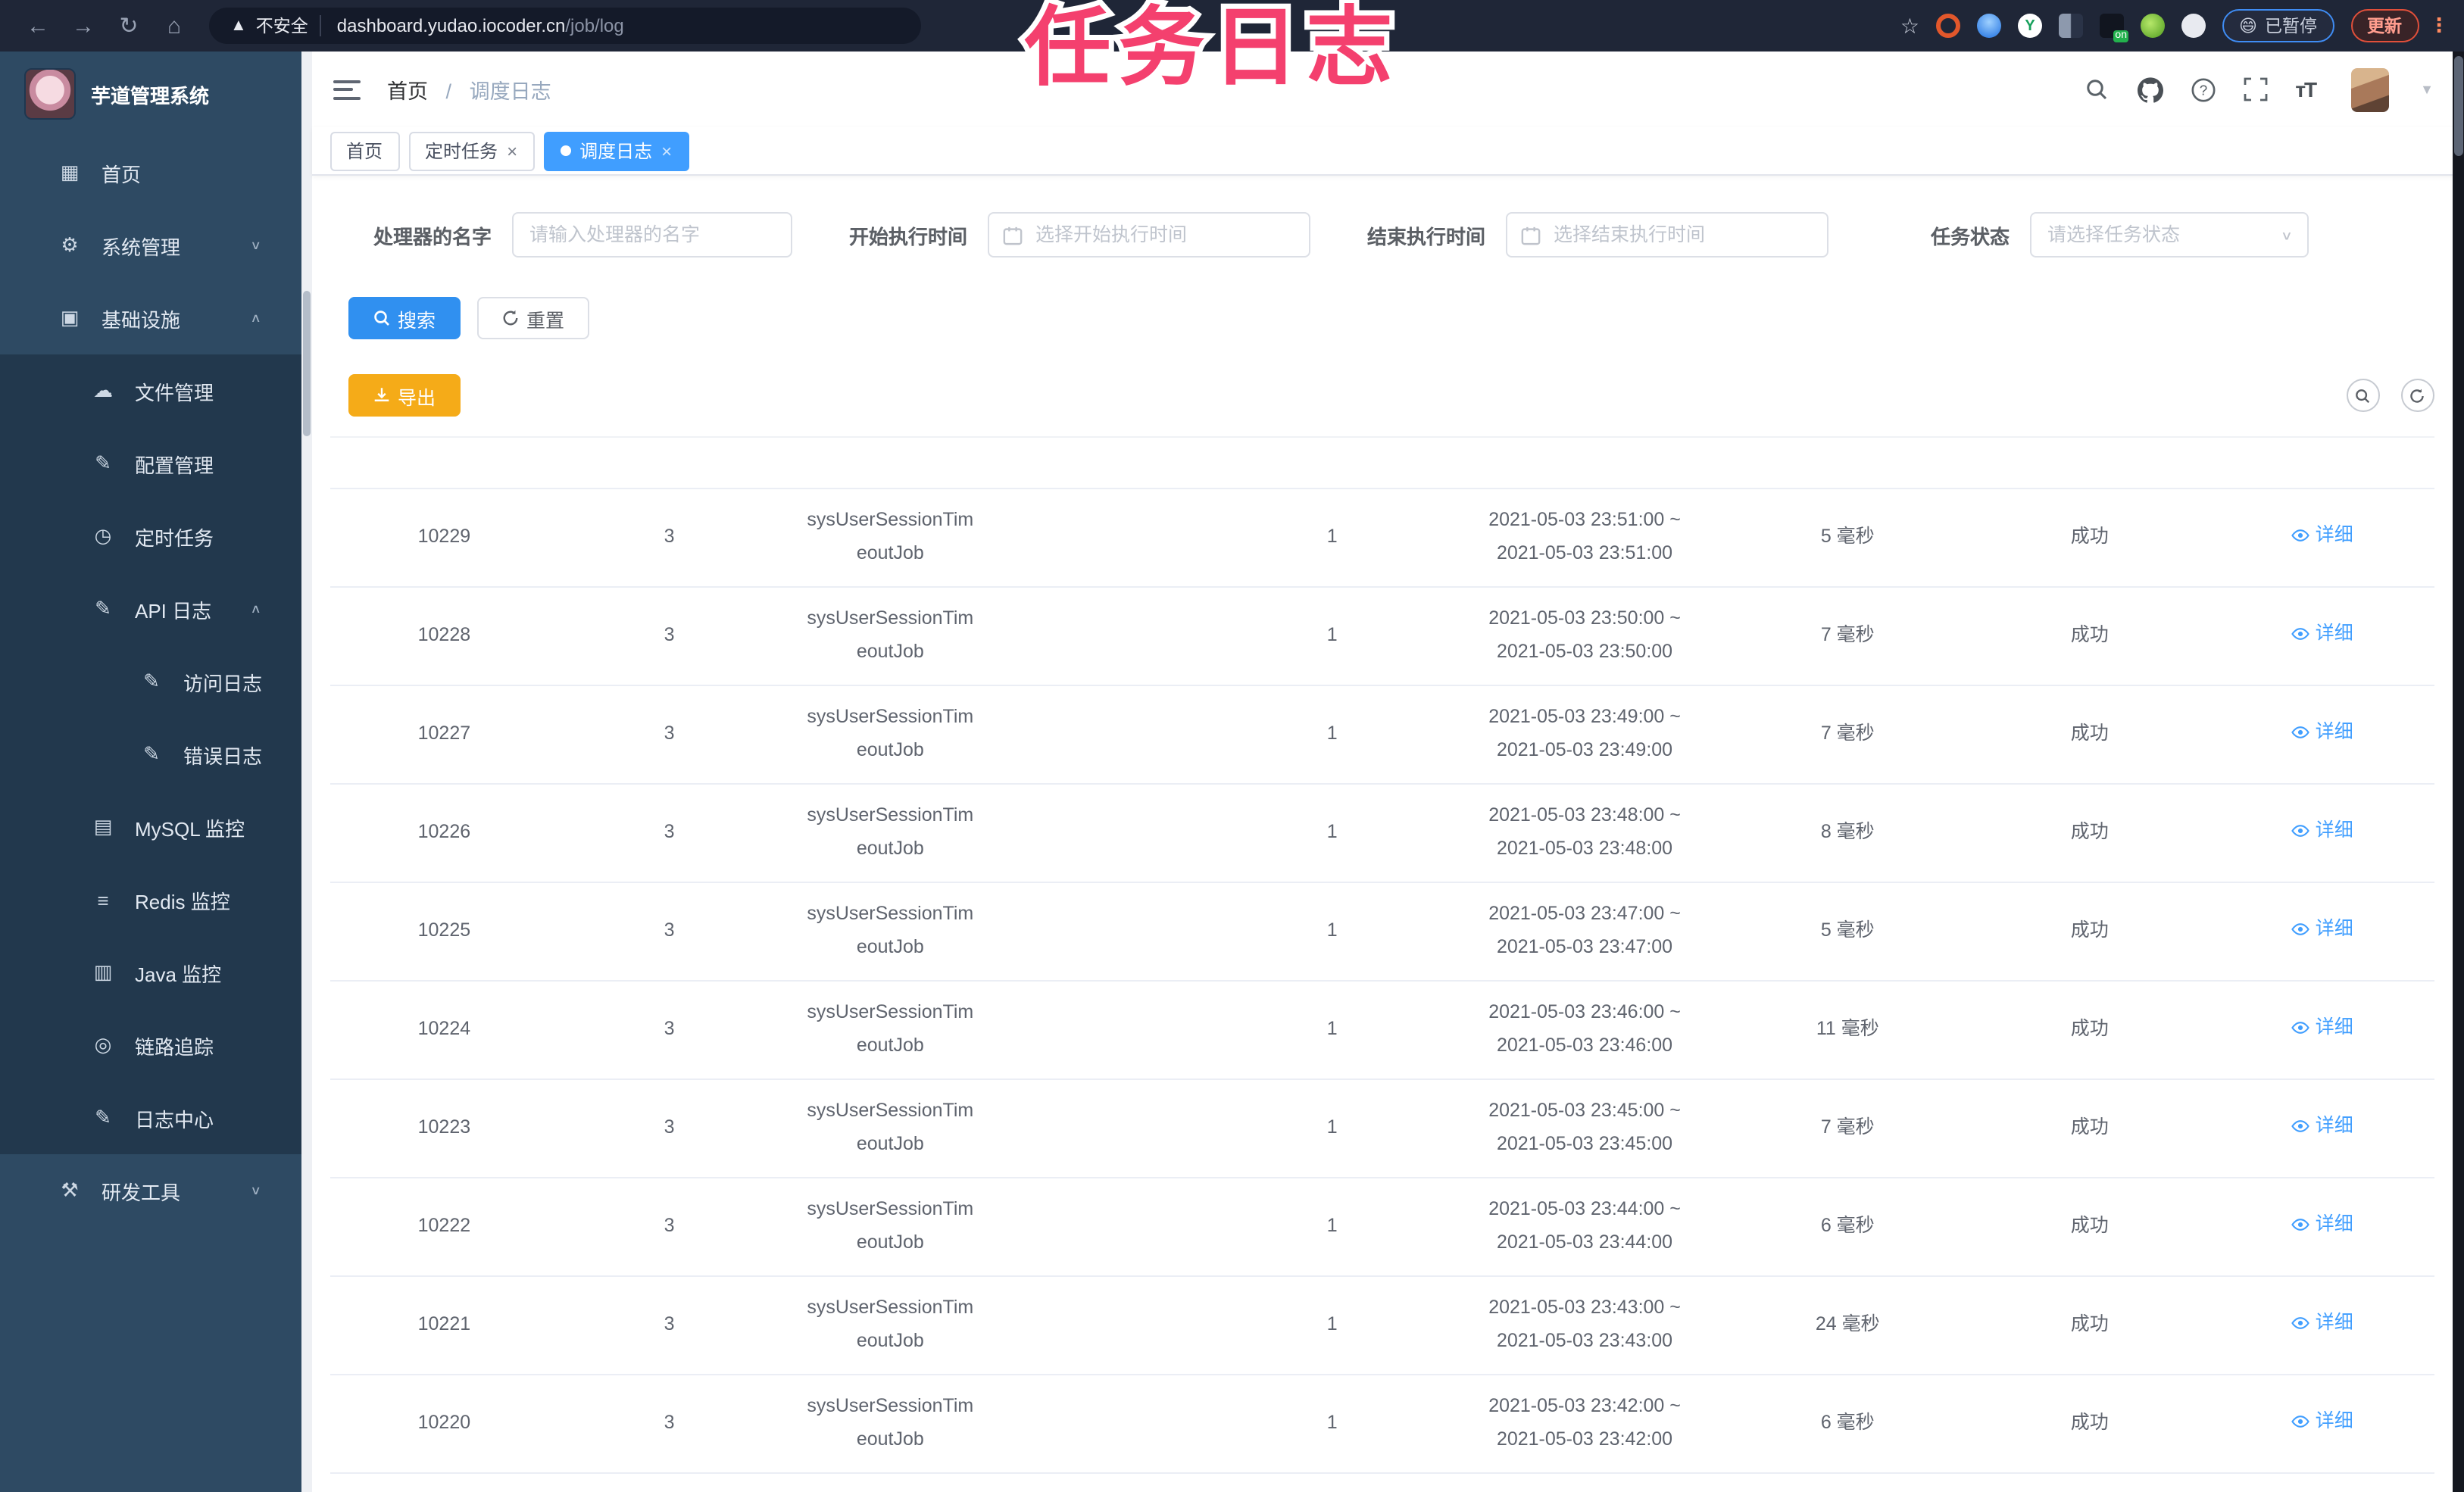  I want to click on cell-log-id: 10226, so click(444, 833).